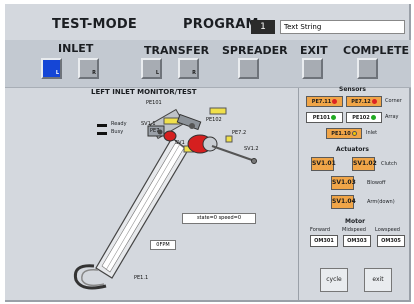 The width and height of the screenshot is (414, 304). What do you see at coordinates (372, 133) in the screenshot?
I see `inlet-label: Inlet` at bounding box center [372, 133].